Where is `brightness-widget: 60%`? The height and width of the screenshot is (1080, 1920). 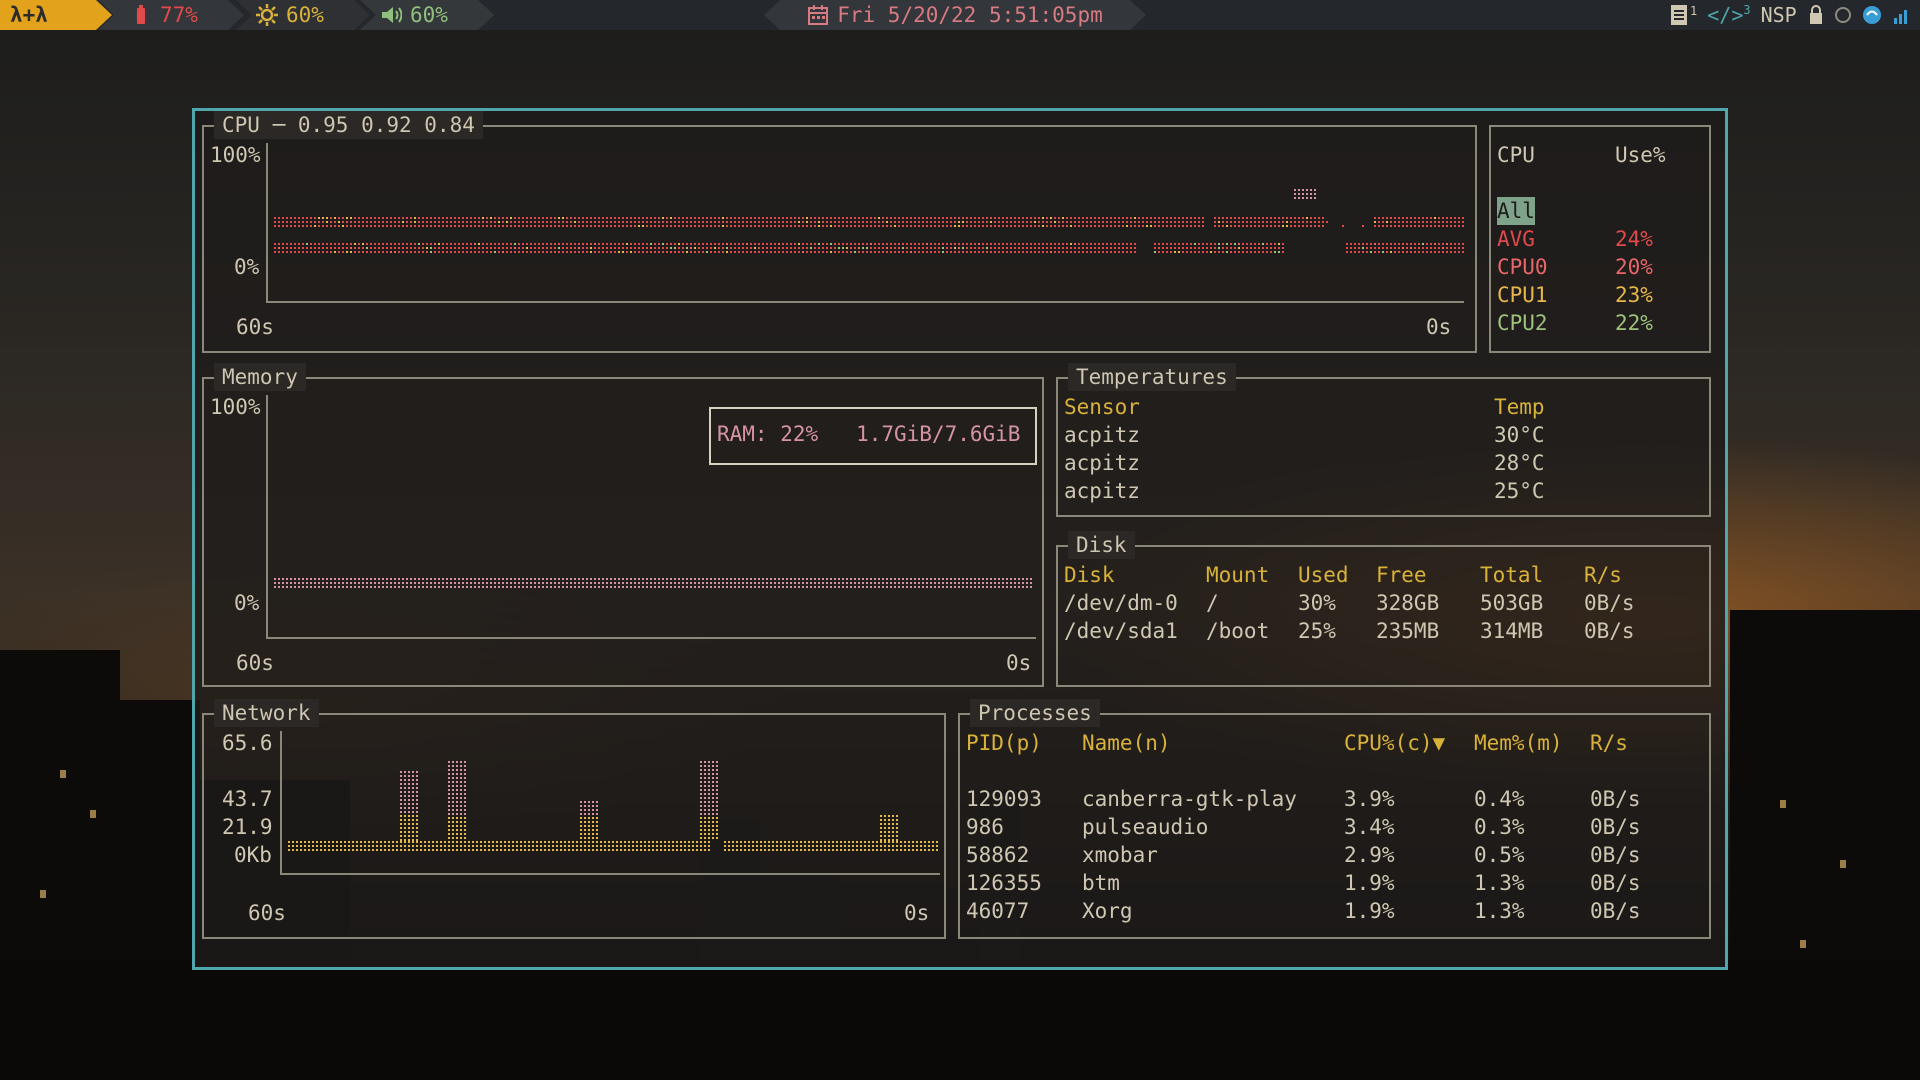 brightness-widget: 60% is located at coordinates (303, 15).